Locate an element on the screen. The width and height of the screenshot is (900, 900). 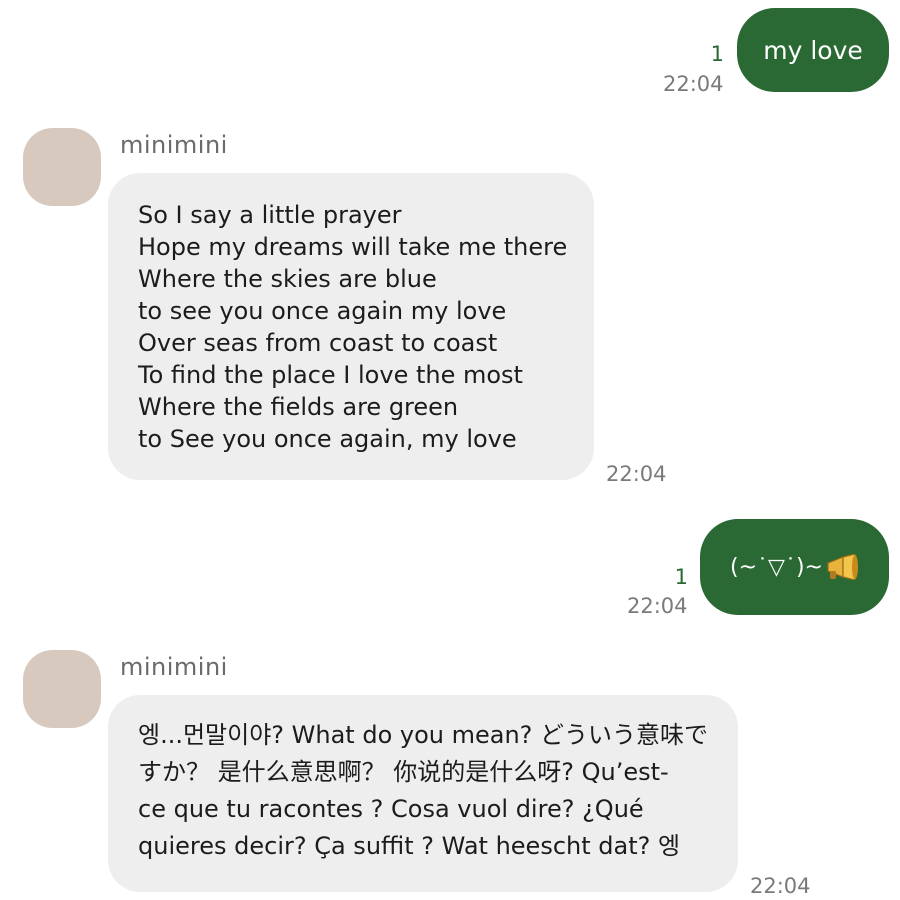
outgoing-message-bubble: my love is located at coordinates (813, 50).